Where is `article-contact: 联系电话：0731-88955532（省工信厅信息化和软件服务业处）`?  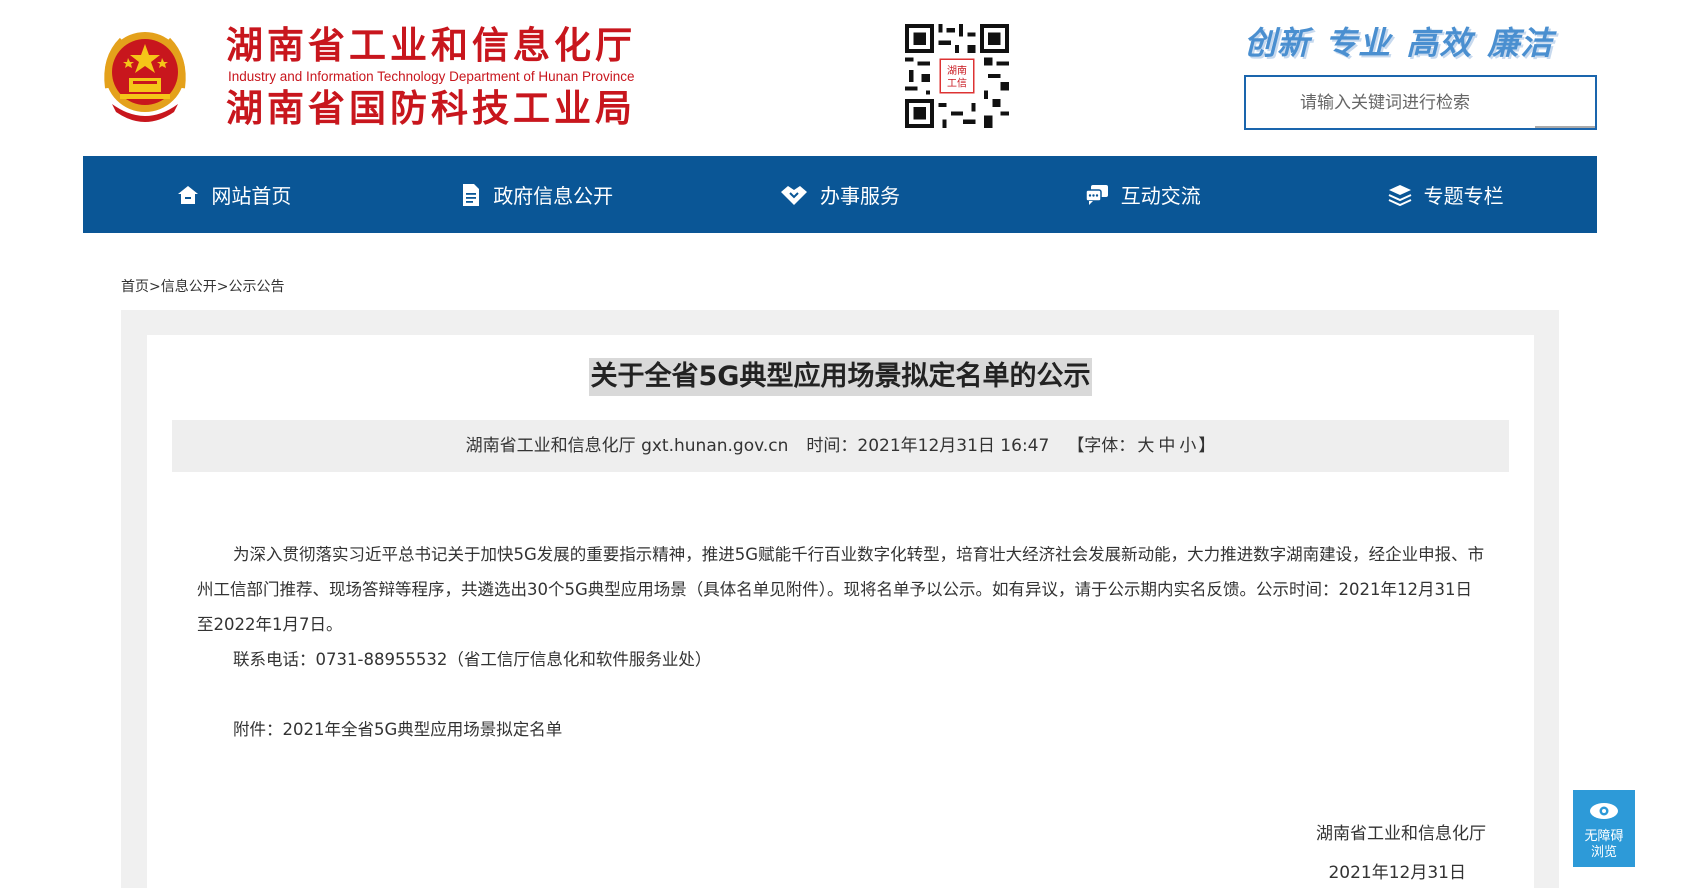
article-contact: 联系电话：0731-88955532（省工信厅信息化和软件服务业处） is located at coordinates (472, 659).